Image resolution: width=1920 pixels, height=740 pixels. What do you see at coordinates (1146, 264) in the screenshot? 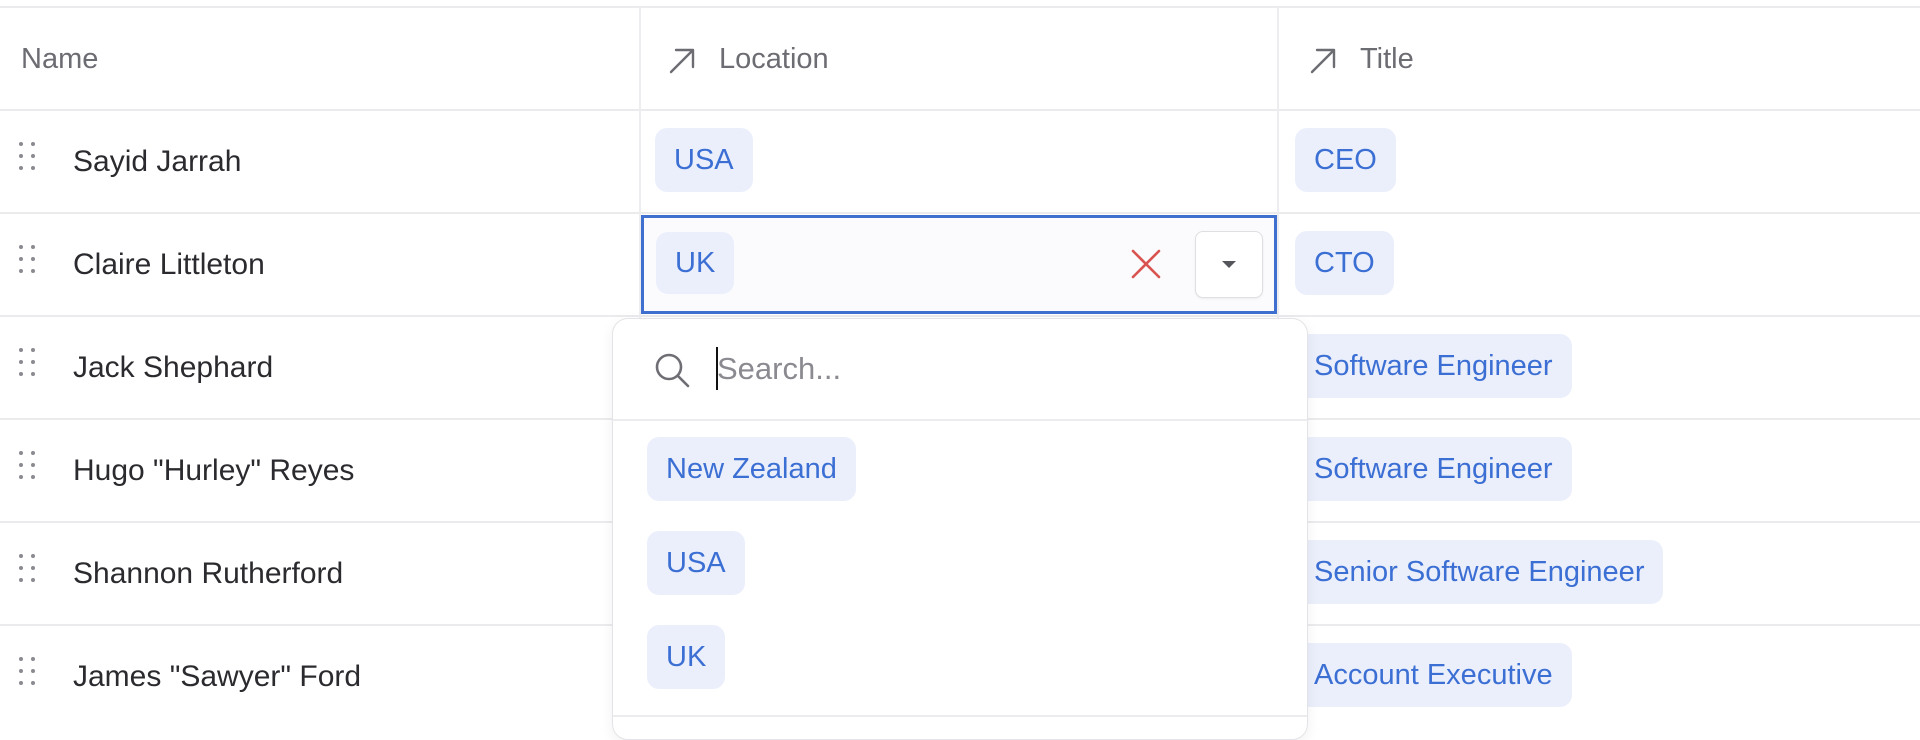
I see `close-icon` at bounding box center [1146, 264].